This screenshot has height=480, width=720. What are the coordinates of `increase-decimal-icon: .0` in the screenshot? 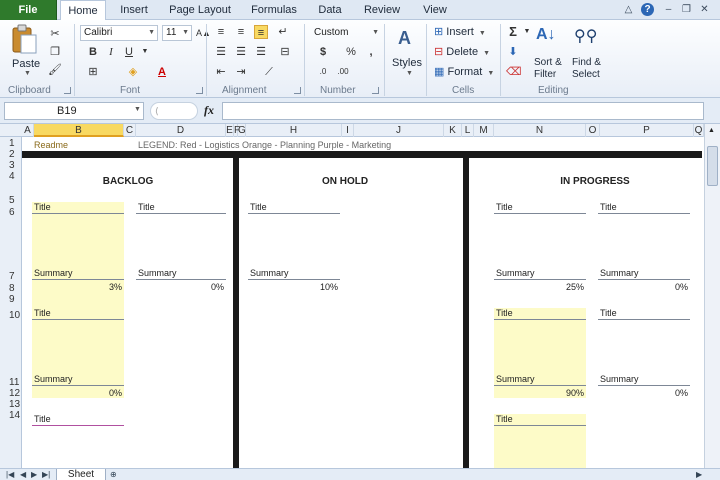 It's located at (323, 72).